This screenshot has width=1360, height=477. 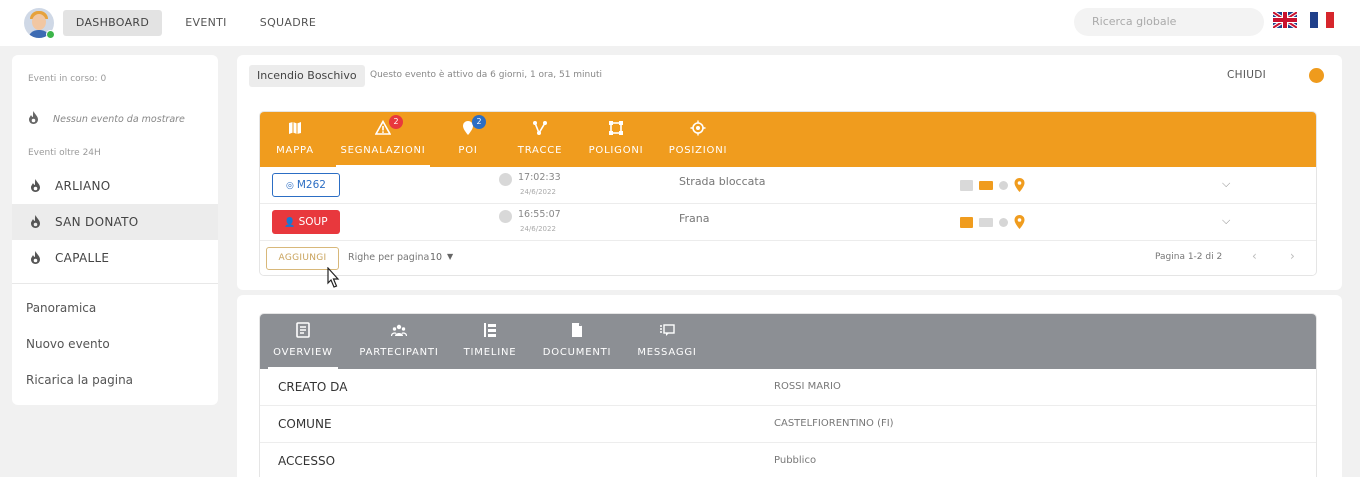 What do you see at coordinates (1189, 257) in the screenshot?
I see `pagination-label: Pagina 1-2 di 2` at bounding box center [1189, 257].